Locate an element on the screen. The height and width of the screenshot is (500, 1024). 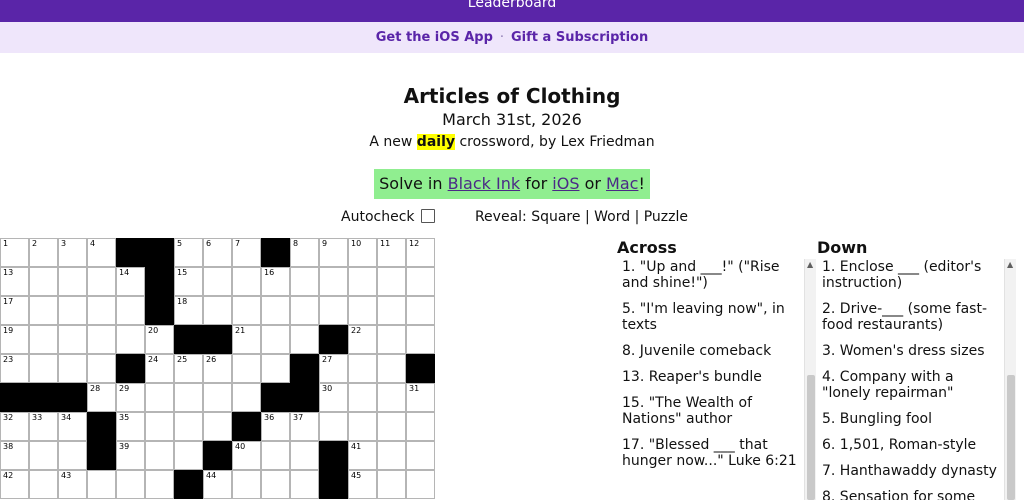
grid-square: 30 is located at coordinates (333, 397).